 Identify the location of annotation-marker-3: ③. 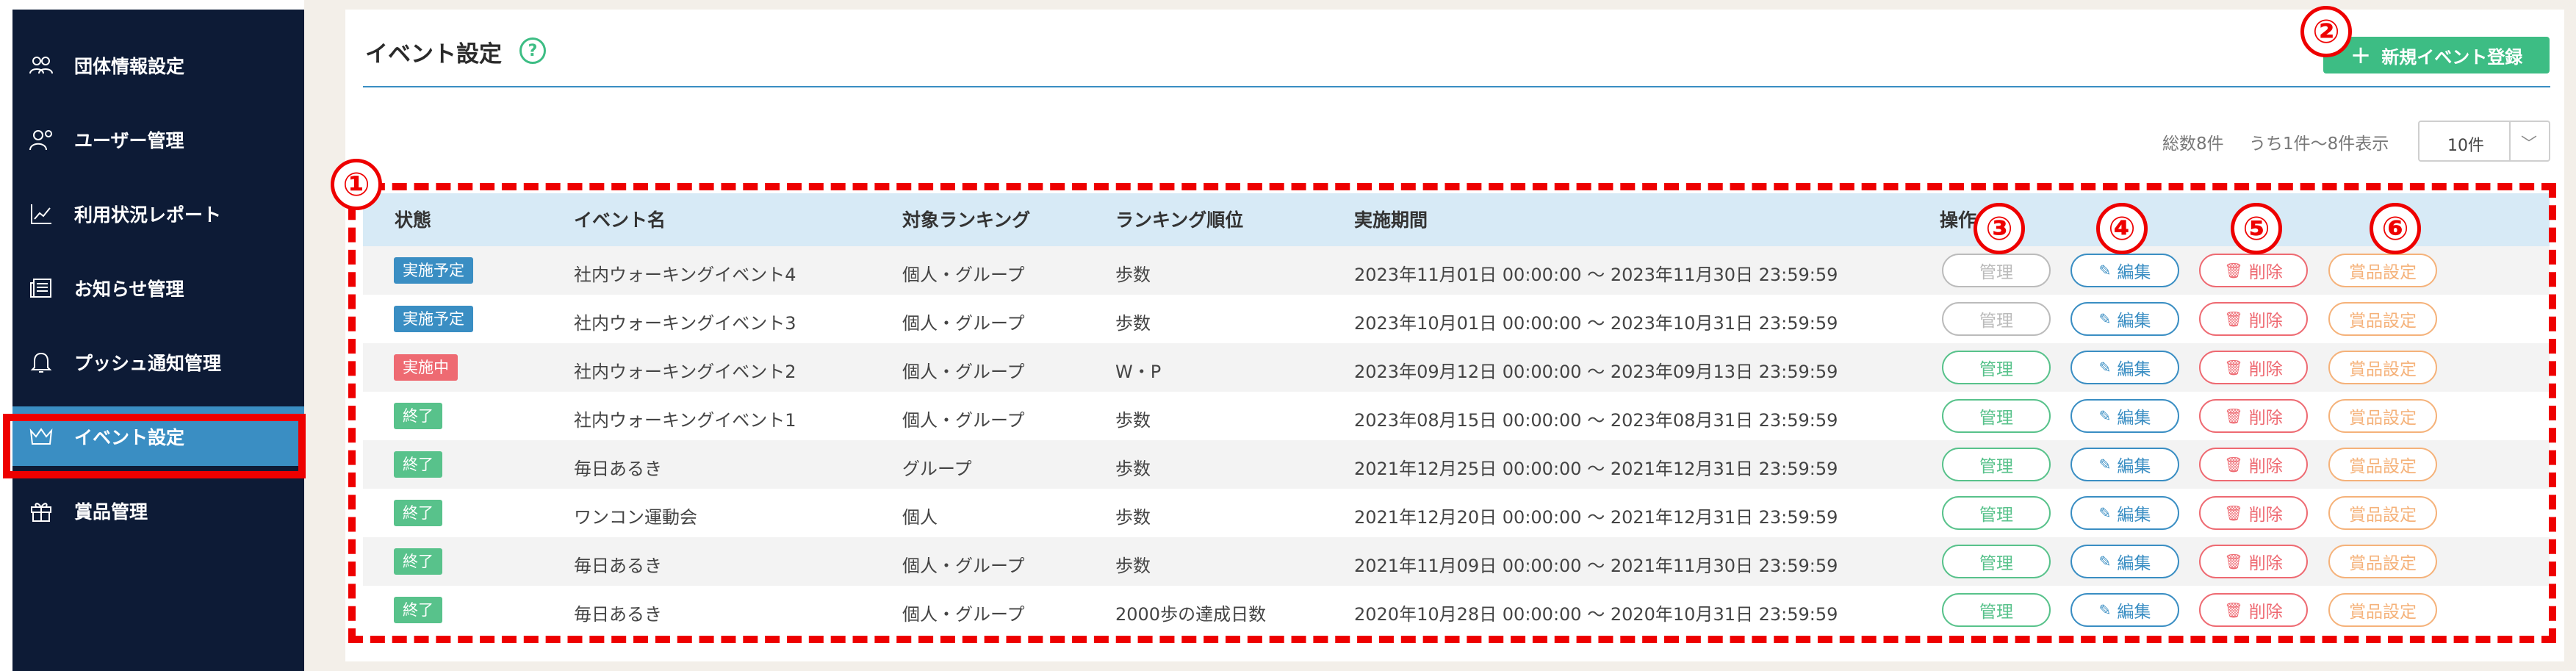
(2000, 228).